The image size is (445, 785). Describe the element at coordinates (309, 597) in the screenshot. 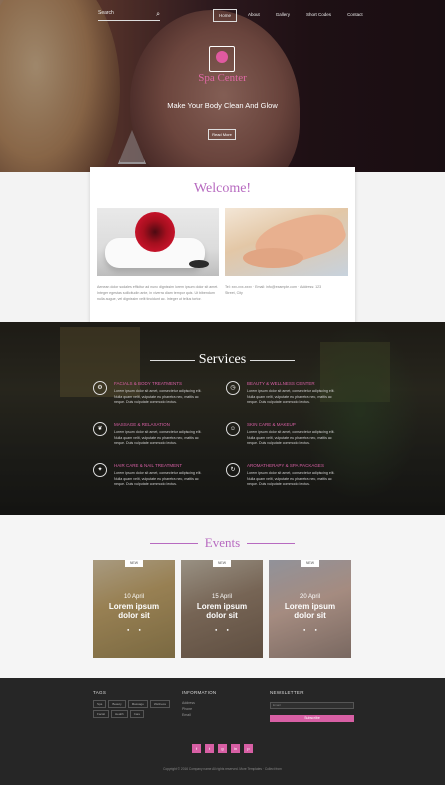

I see `event-date: 20 April` at that location.